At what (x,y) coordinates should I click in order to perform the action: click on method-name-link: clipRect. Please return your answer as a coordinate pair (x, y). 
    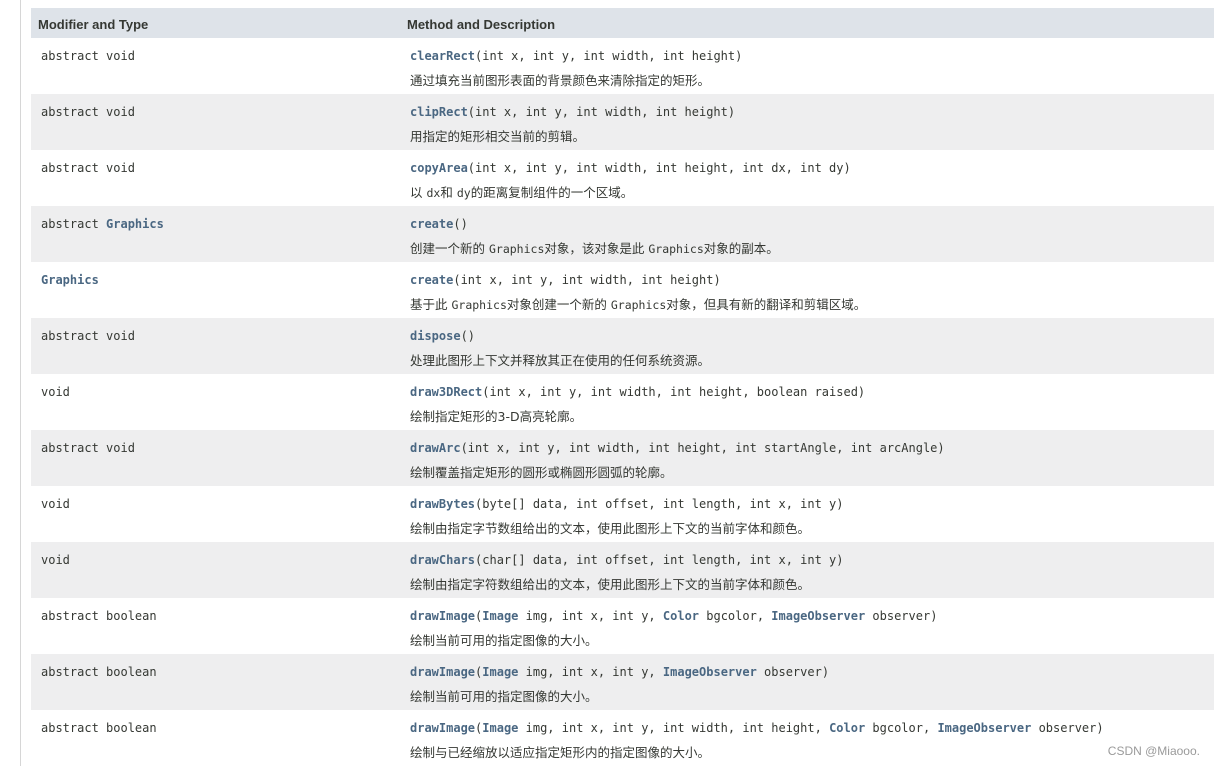
    Looking at the image, I should click on (439, 112).